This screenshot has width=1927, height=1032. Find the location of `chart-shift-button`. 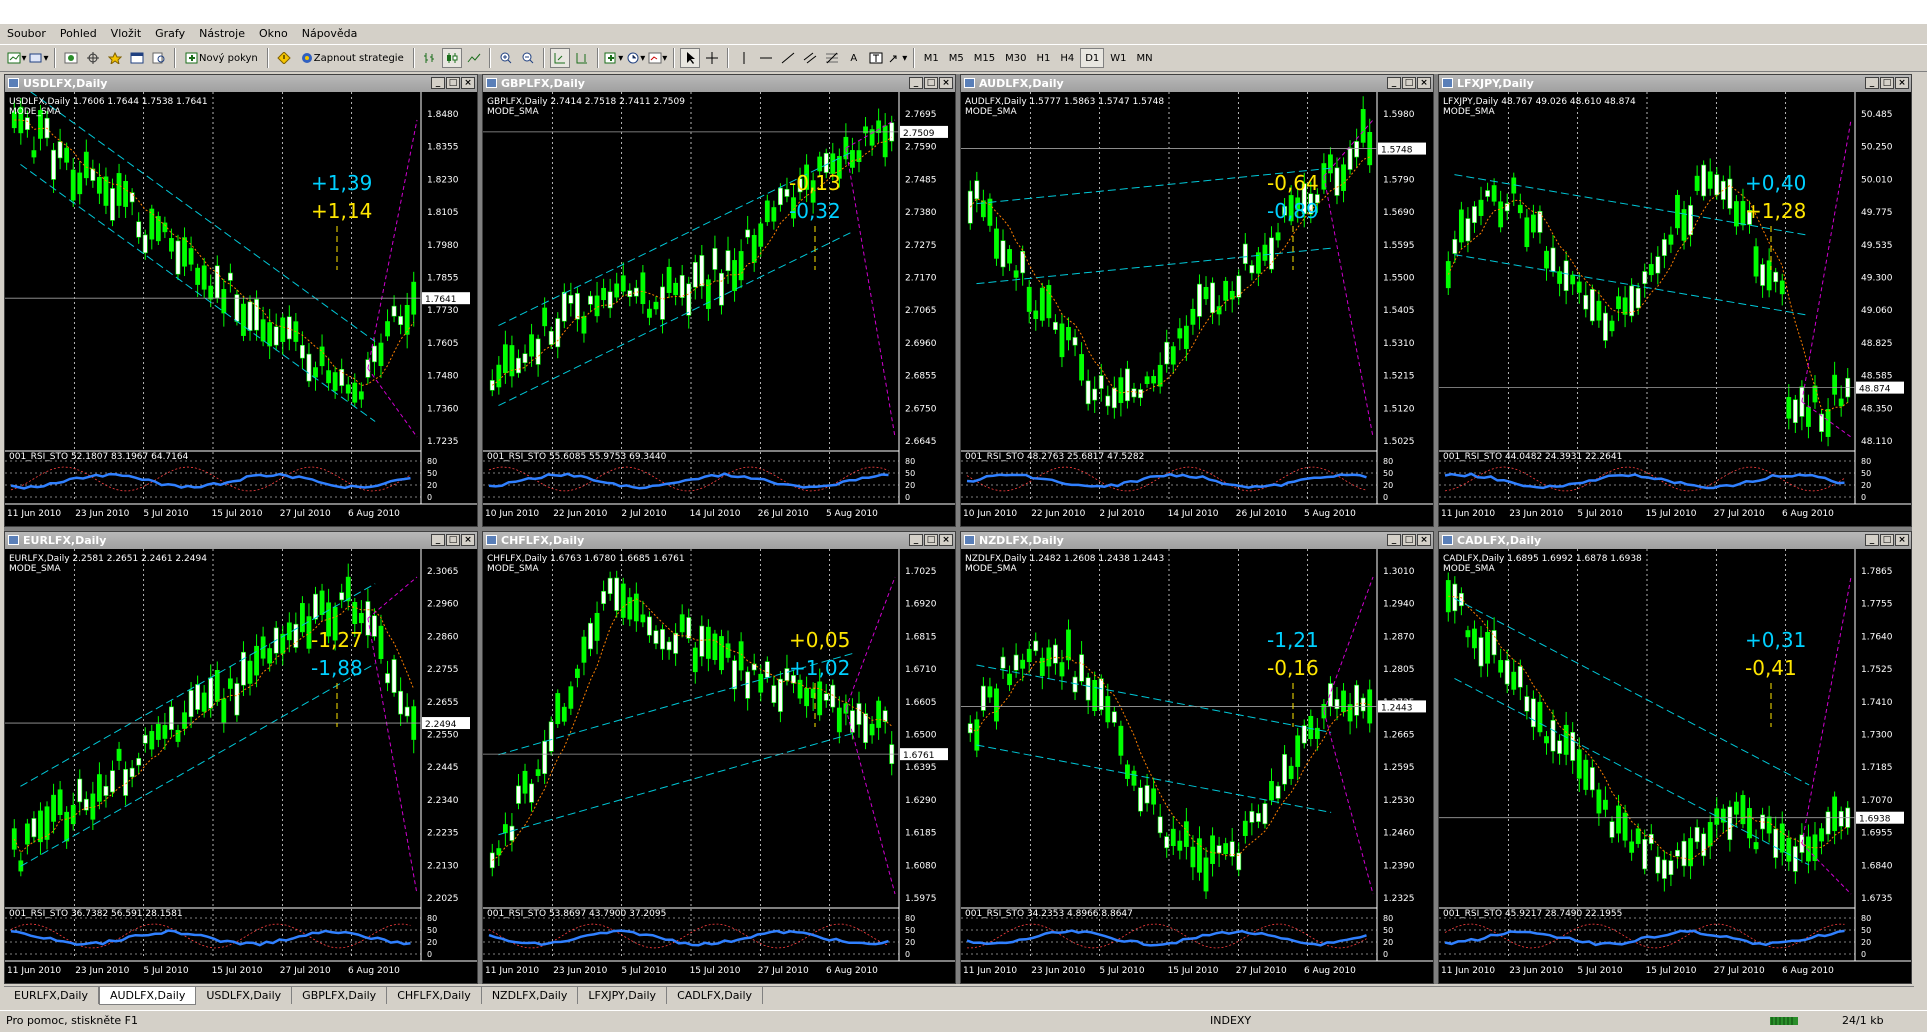

chart-shift-button is located at coordinates (582, 58).